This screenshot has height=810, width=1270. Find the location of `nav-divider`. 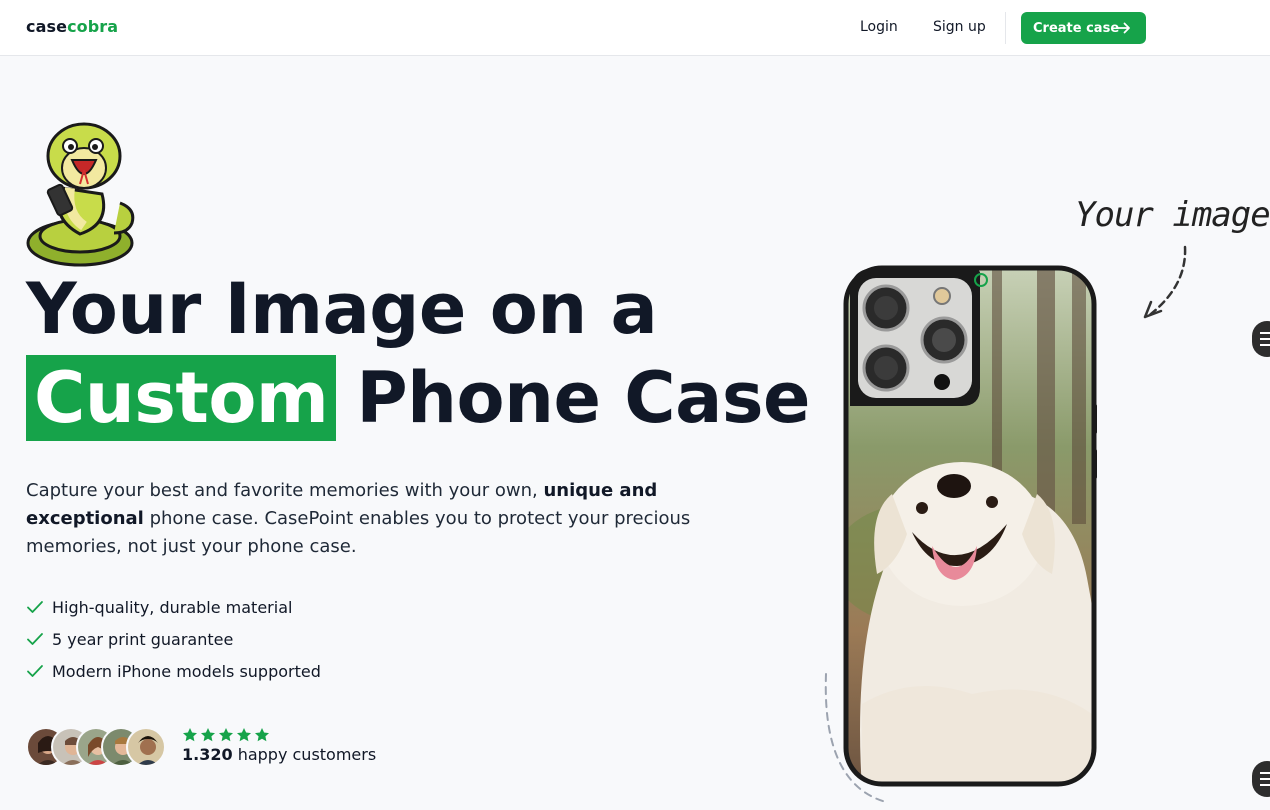

nav-divider is located at coordinates (1005, 28).